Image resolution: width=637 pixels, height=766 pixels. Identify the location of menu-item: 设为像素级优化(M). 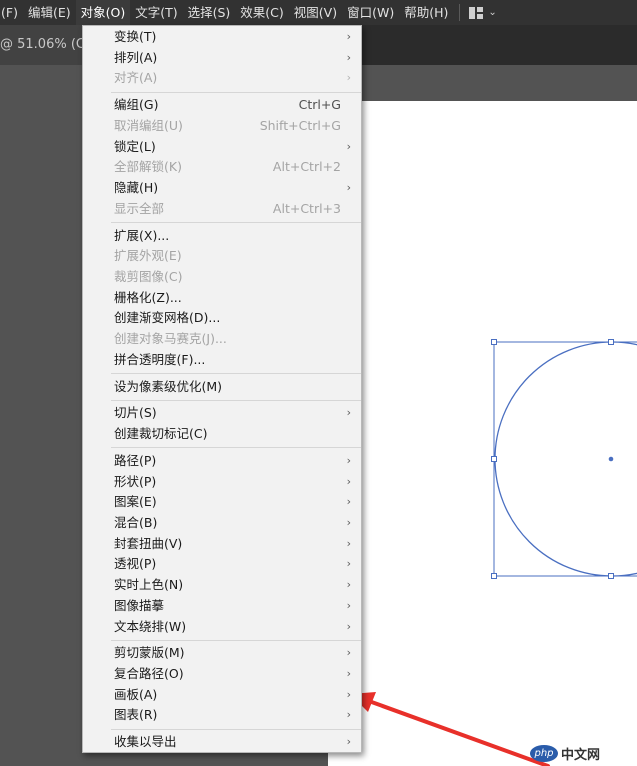
(222, 387).